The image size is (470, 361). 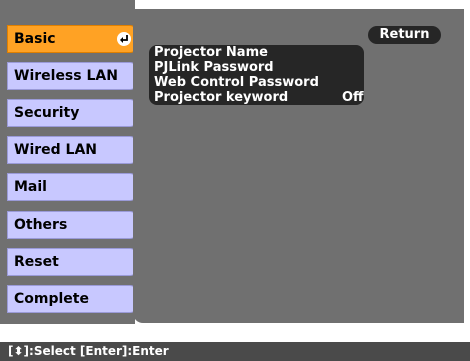 I want to click on sidebar-item-label: Wireless LAN, so click(x=66, y=76).